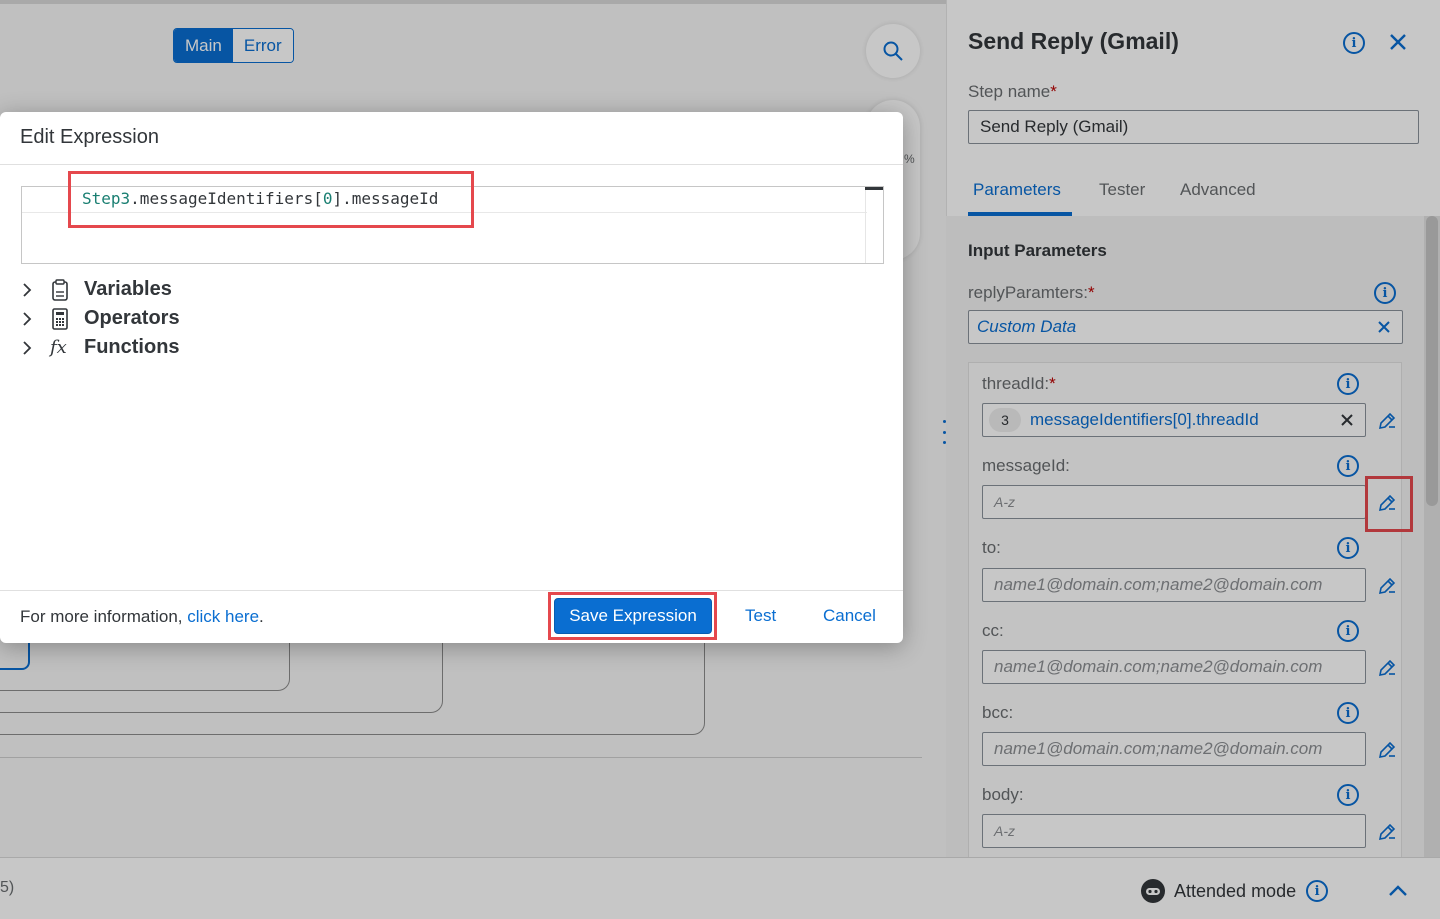 The width and height of the screenshot is (1440, 919). What do you see at coordinates (451, 590) in the screenshot?
I see `dialog-footer-divider` at bounding box center [451, 590].